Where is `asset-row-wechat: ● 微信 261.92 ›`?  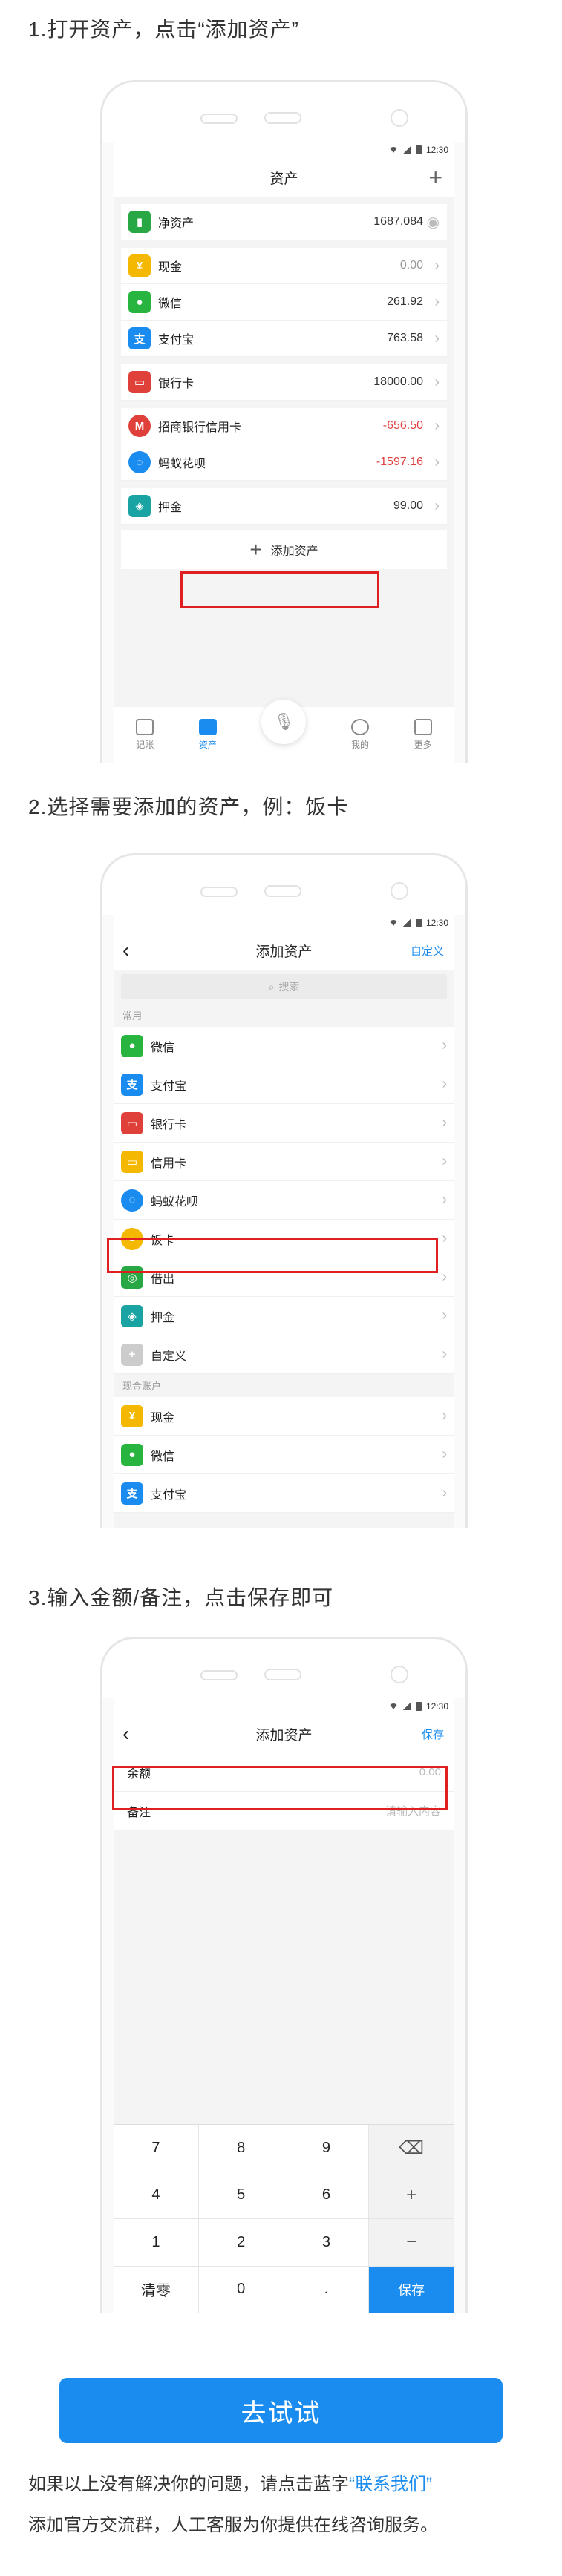
asset-row-wechat: ● 微信 261.92 › is located at coordinates (284, 302).